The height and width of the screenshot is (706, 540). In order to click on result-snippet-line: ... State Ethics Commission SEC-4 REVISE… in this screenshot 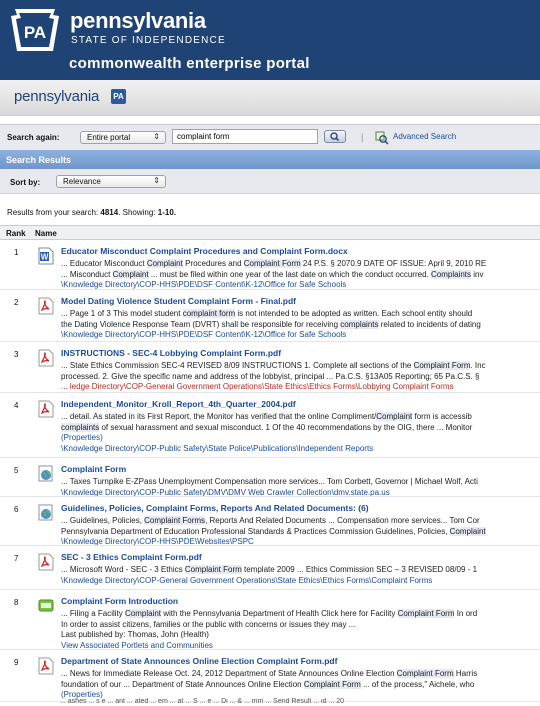, I will do `click(273, 365)`.